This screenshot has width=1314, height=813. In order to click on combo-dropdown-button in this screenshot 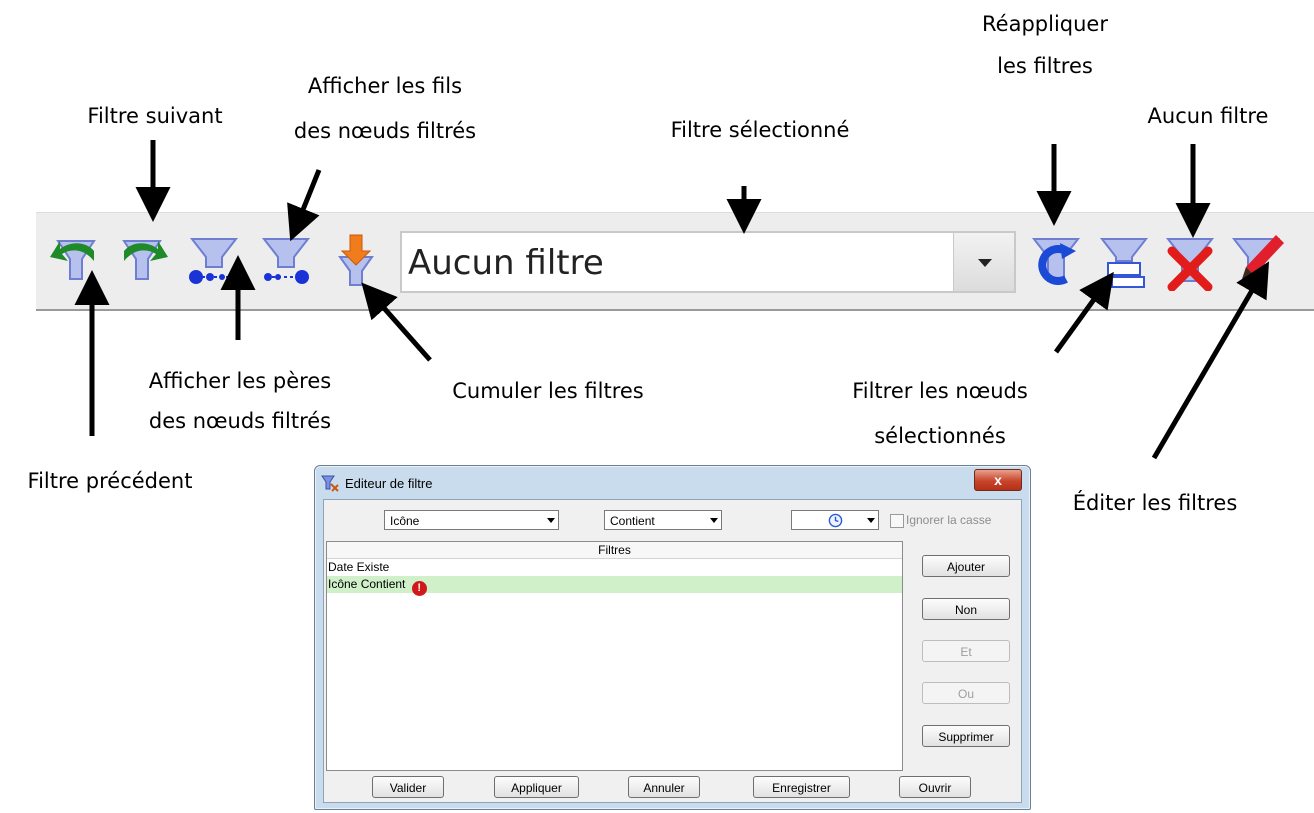, I will do `click(983, 262)`.